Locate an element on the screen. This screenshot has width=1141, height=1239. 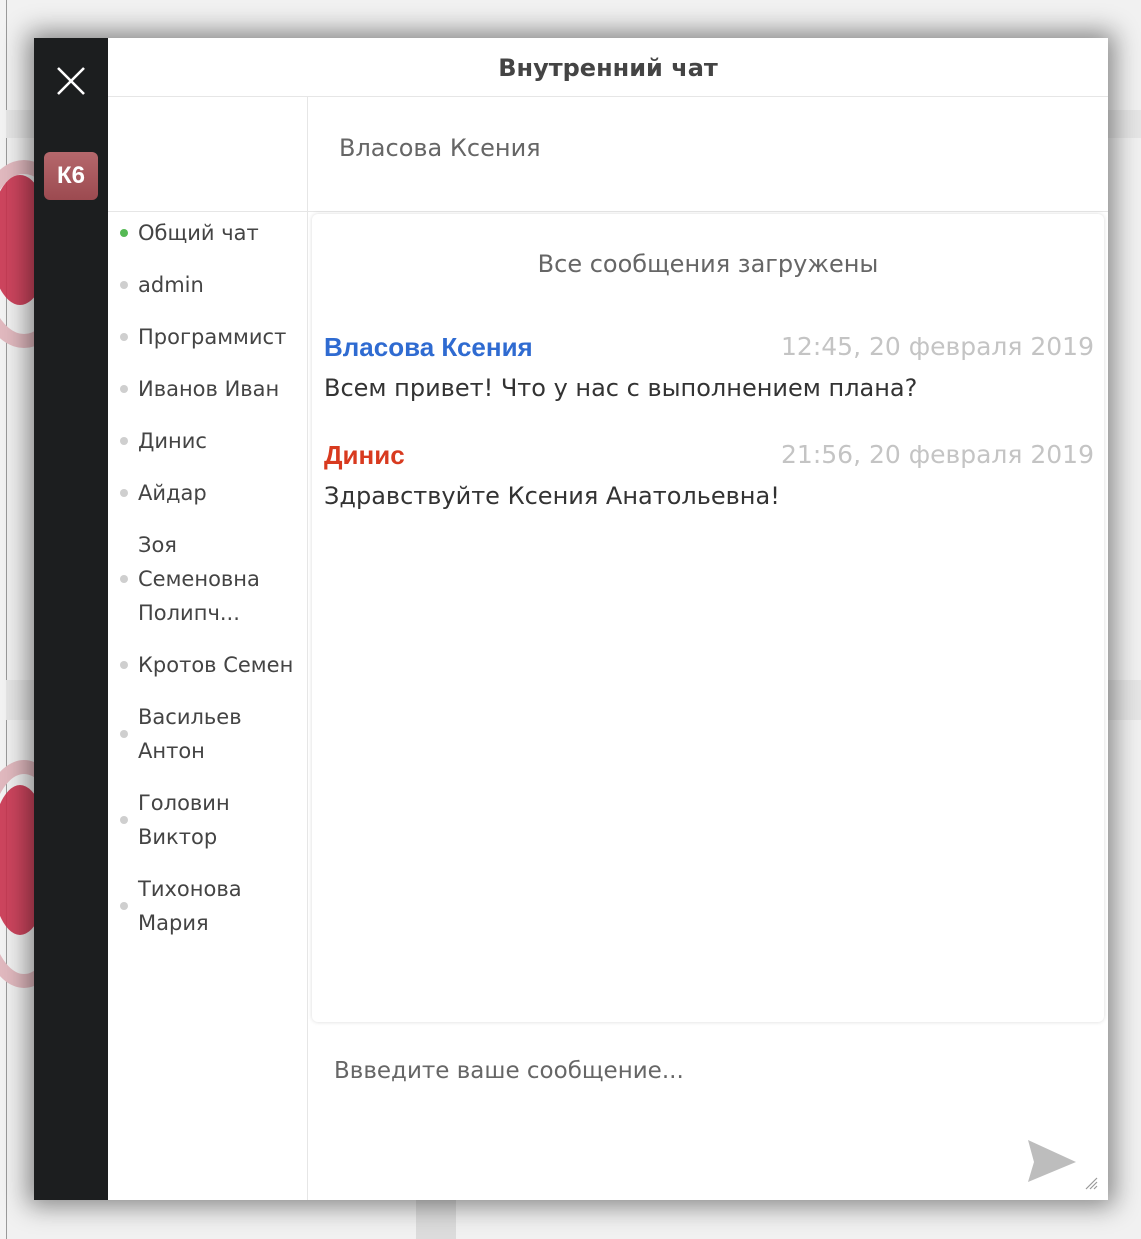
user-list-item-label: Динис is located at coordinates (172, 441).